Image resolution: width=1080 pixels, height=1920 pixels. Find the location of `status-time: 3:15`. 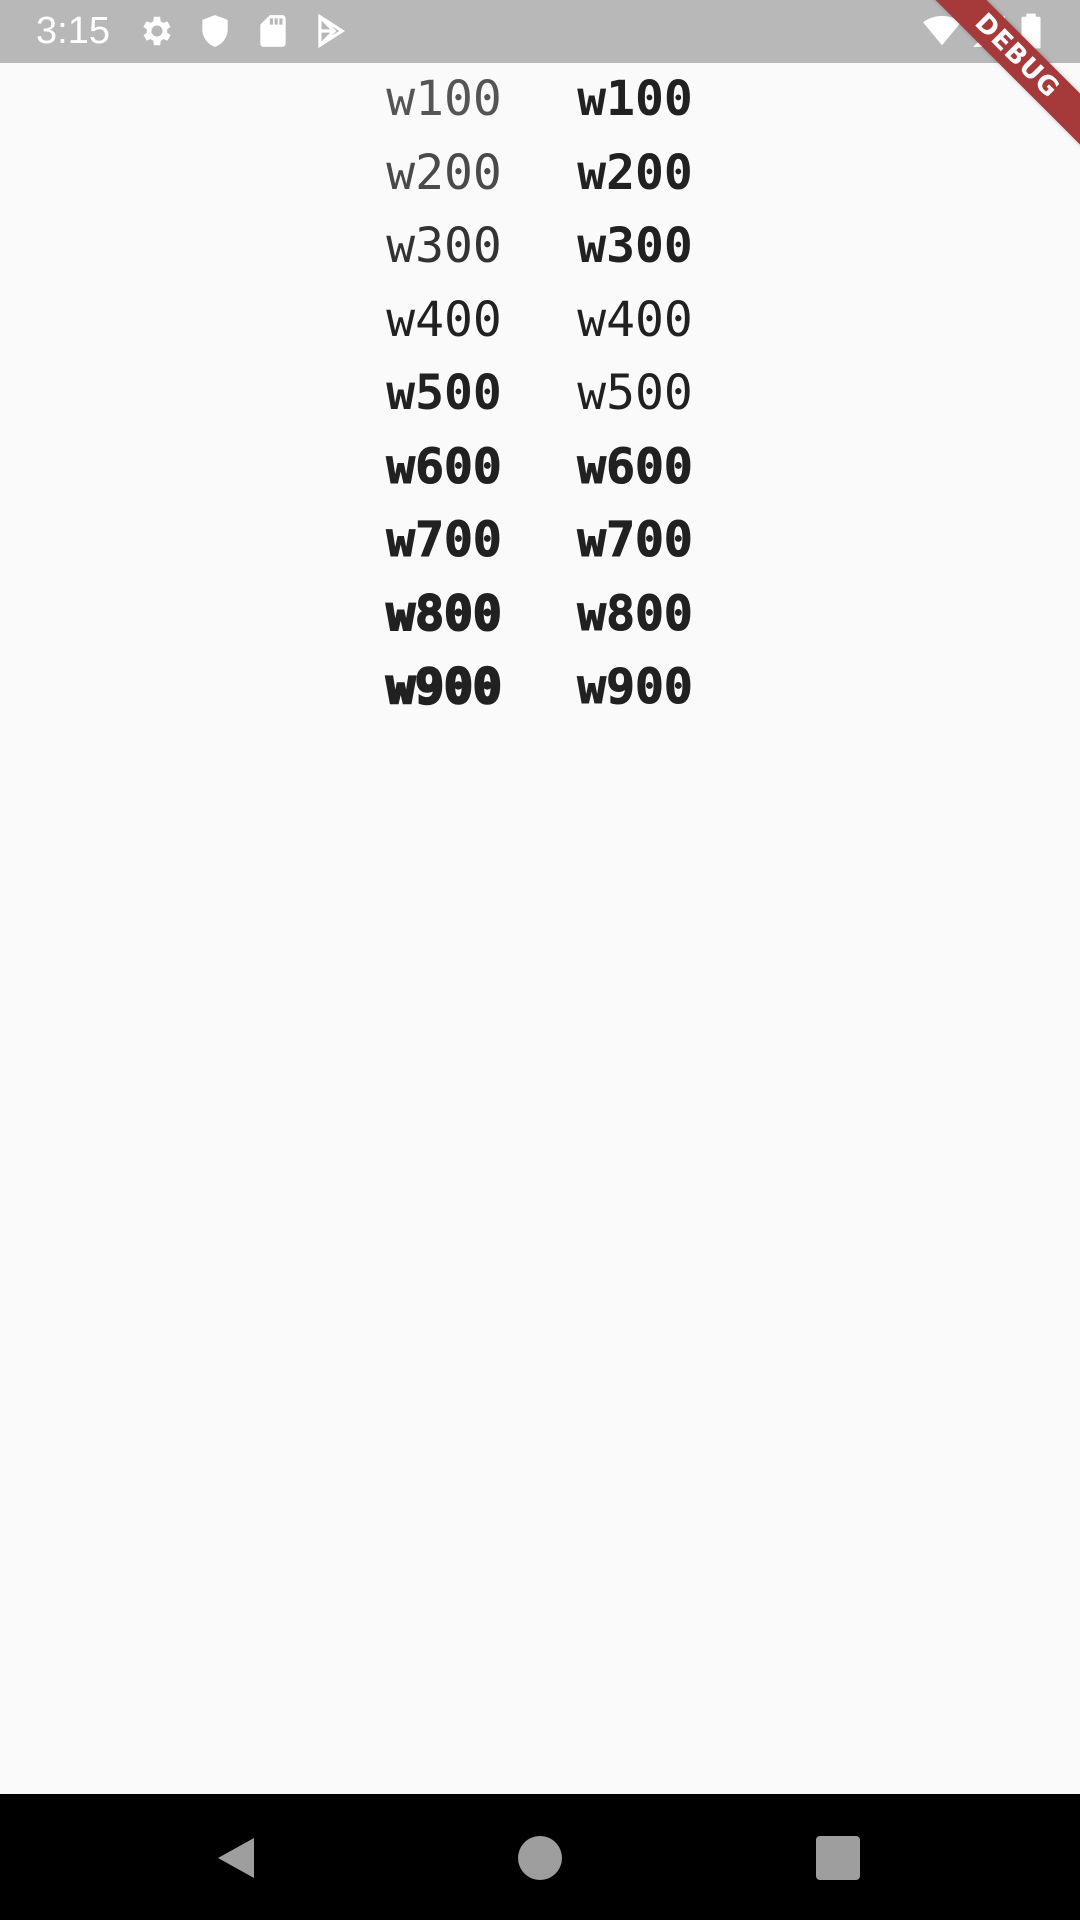

status-time: 3:15 is located at coordinates (73, 31).